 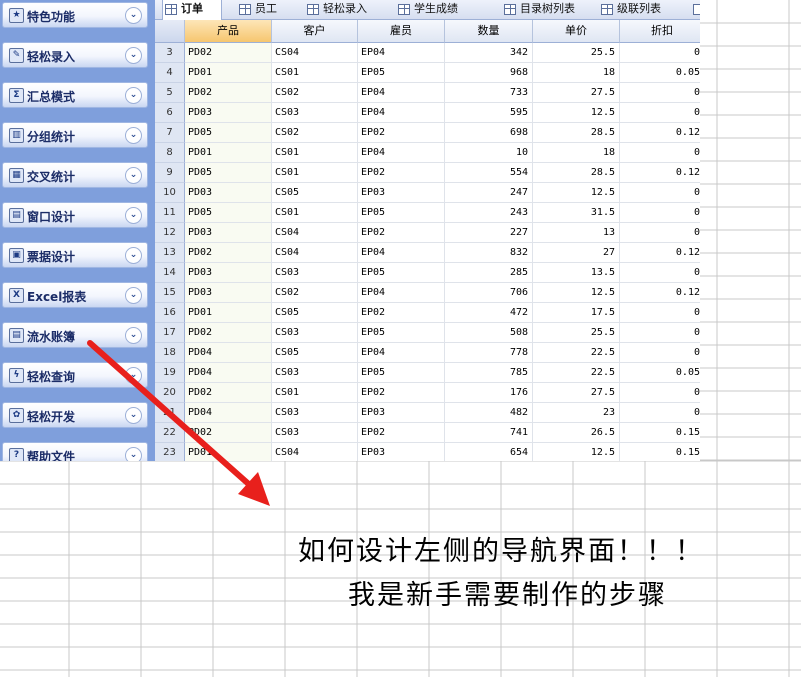 What do you see at coordinates (427, 293) in the screenshot?
I see `table-row: 15 PD03 CS02 EP04 706 12.5 0.12` at bounding box center [427, 293].